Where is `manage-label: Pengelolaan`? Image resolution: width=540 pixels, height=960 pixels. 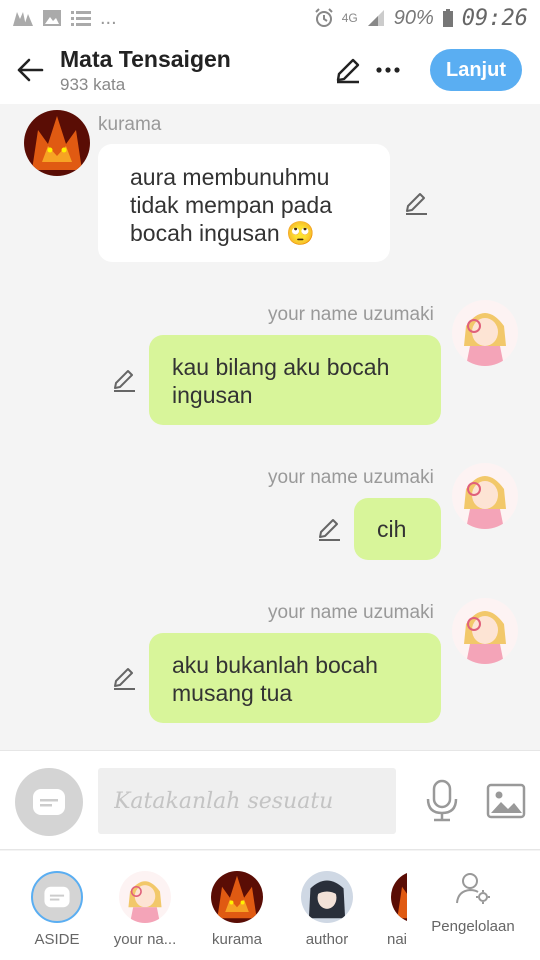 manage-label: Pengelolaan is located at coordinates (473, 926).